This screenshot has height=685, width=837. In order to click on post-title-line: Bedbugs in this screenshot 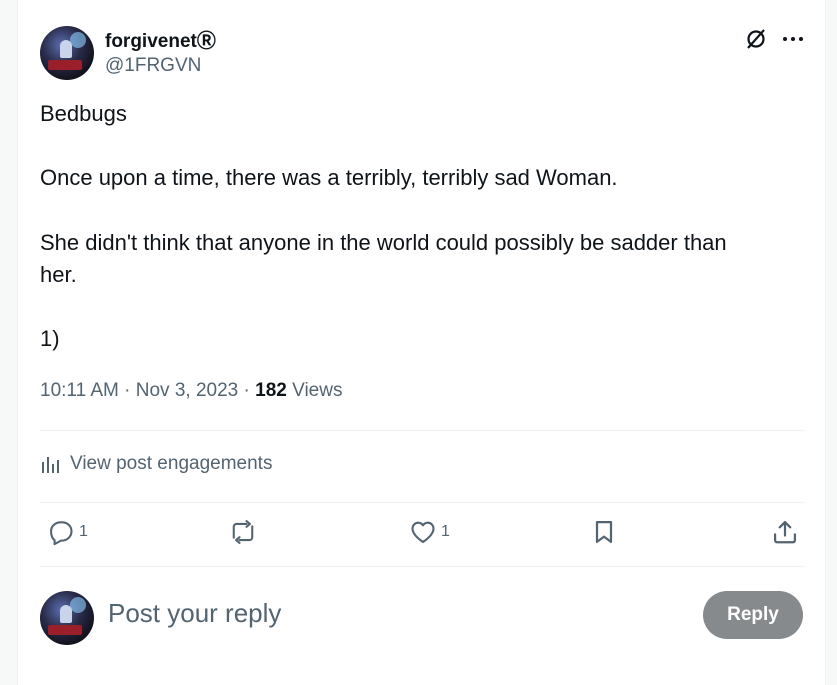, I will do `click(83, 113)`.